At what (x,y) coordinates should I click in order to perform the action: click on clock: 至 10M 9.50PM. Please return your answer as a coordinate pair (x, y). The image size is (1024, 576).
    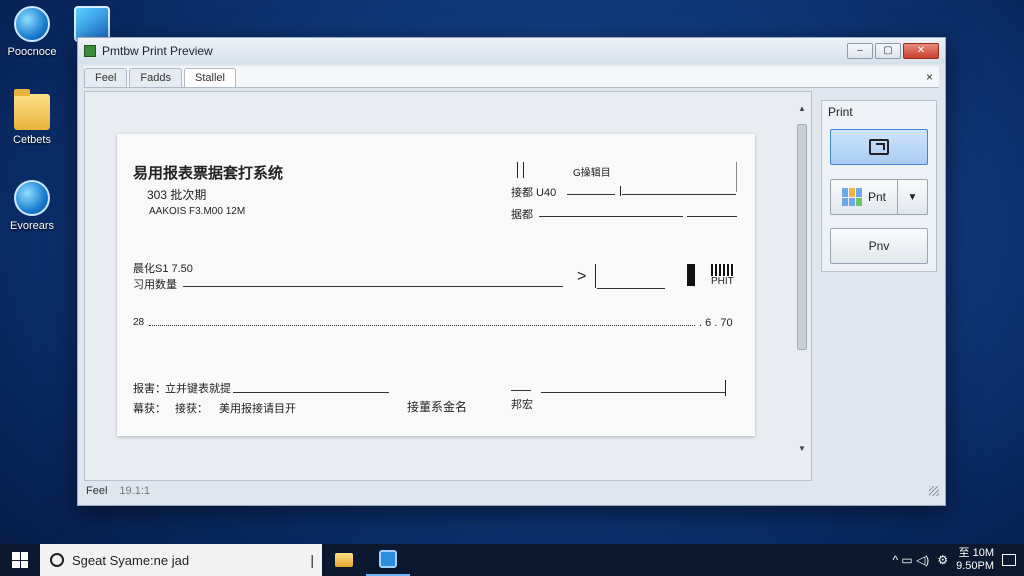
    Looking at the image, I should click on (975, 560).